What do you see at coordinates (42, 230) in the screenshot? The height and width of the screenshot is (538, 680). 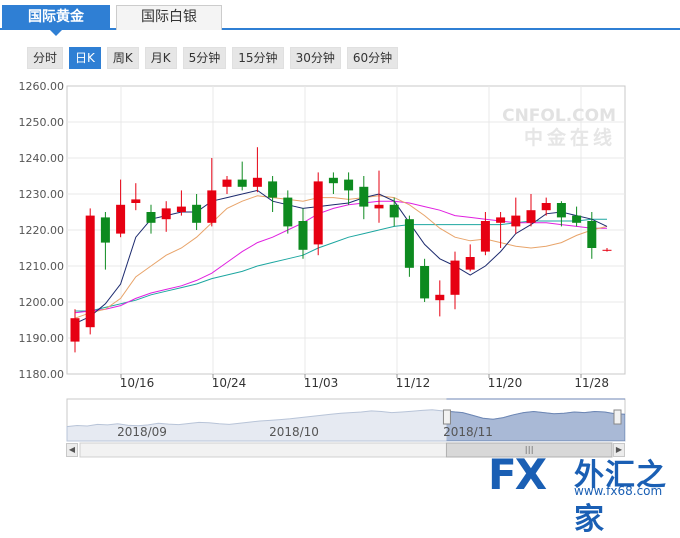 I see `y-tick-label: 1220.00` at bounding box center [42, 230].